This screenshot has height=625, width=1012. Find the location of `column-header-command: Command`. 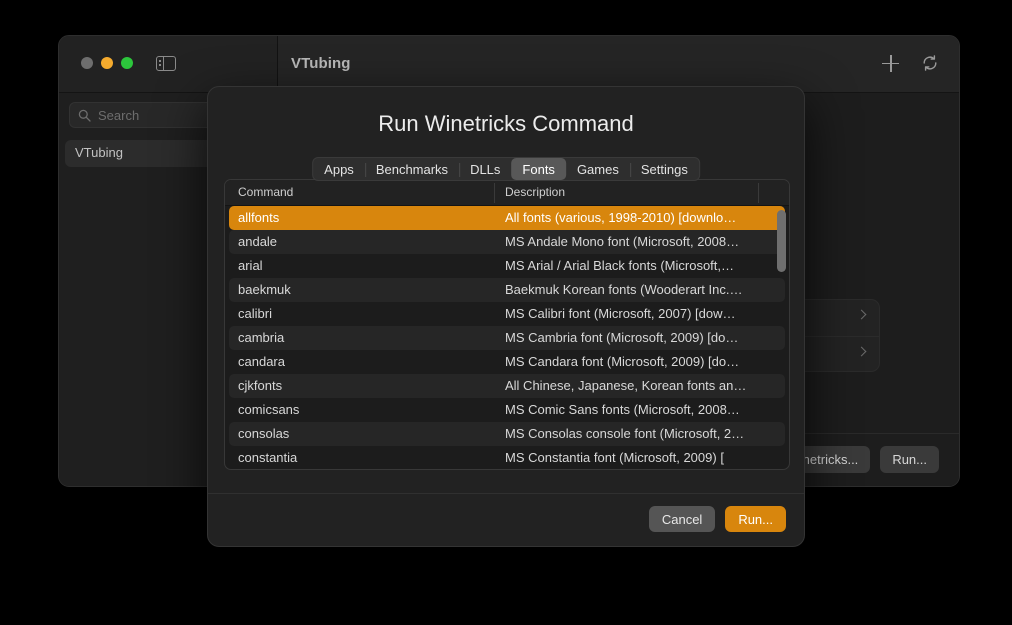

column-header-command: Command is located at coordinates (265, 192).